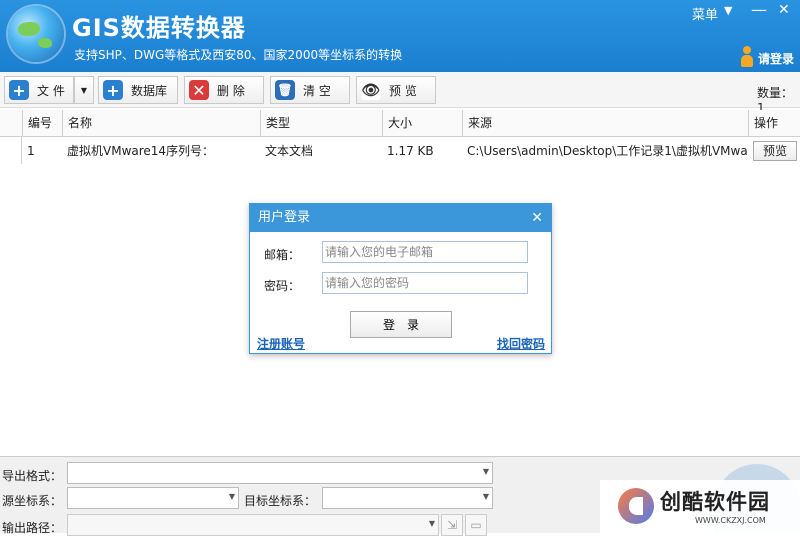 The image size is (800, 536). Describe the element at coordinates (289, 151) in the screenshot. I see `cell-type: 文本文档` at that location.